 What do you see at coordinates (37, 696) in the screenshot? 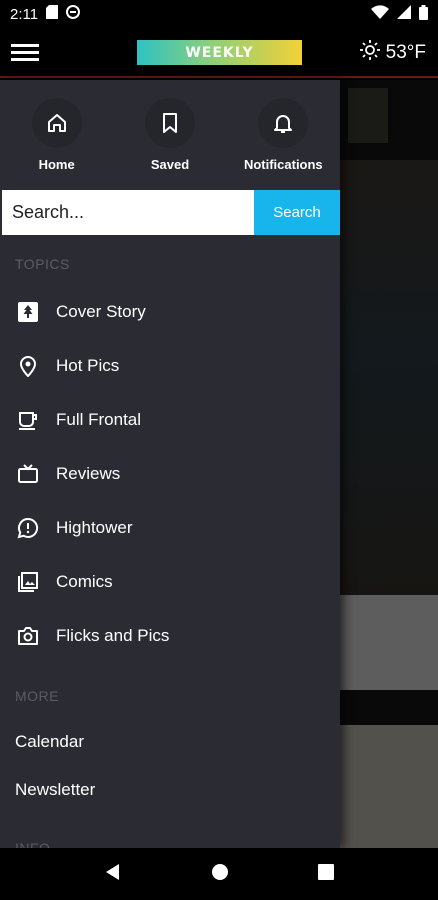
I see `more-heading: MORE` at bounding box center [37, 696].